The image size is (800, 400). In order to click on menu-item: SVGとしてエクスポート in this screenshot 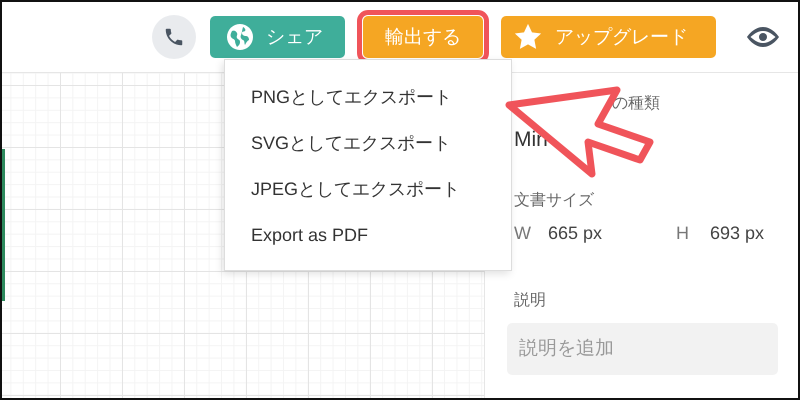, I will do `click(368, 143)`.